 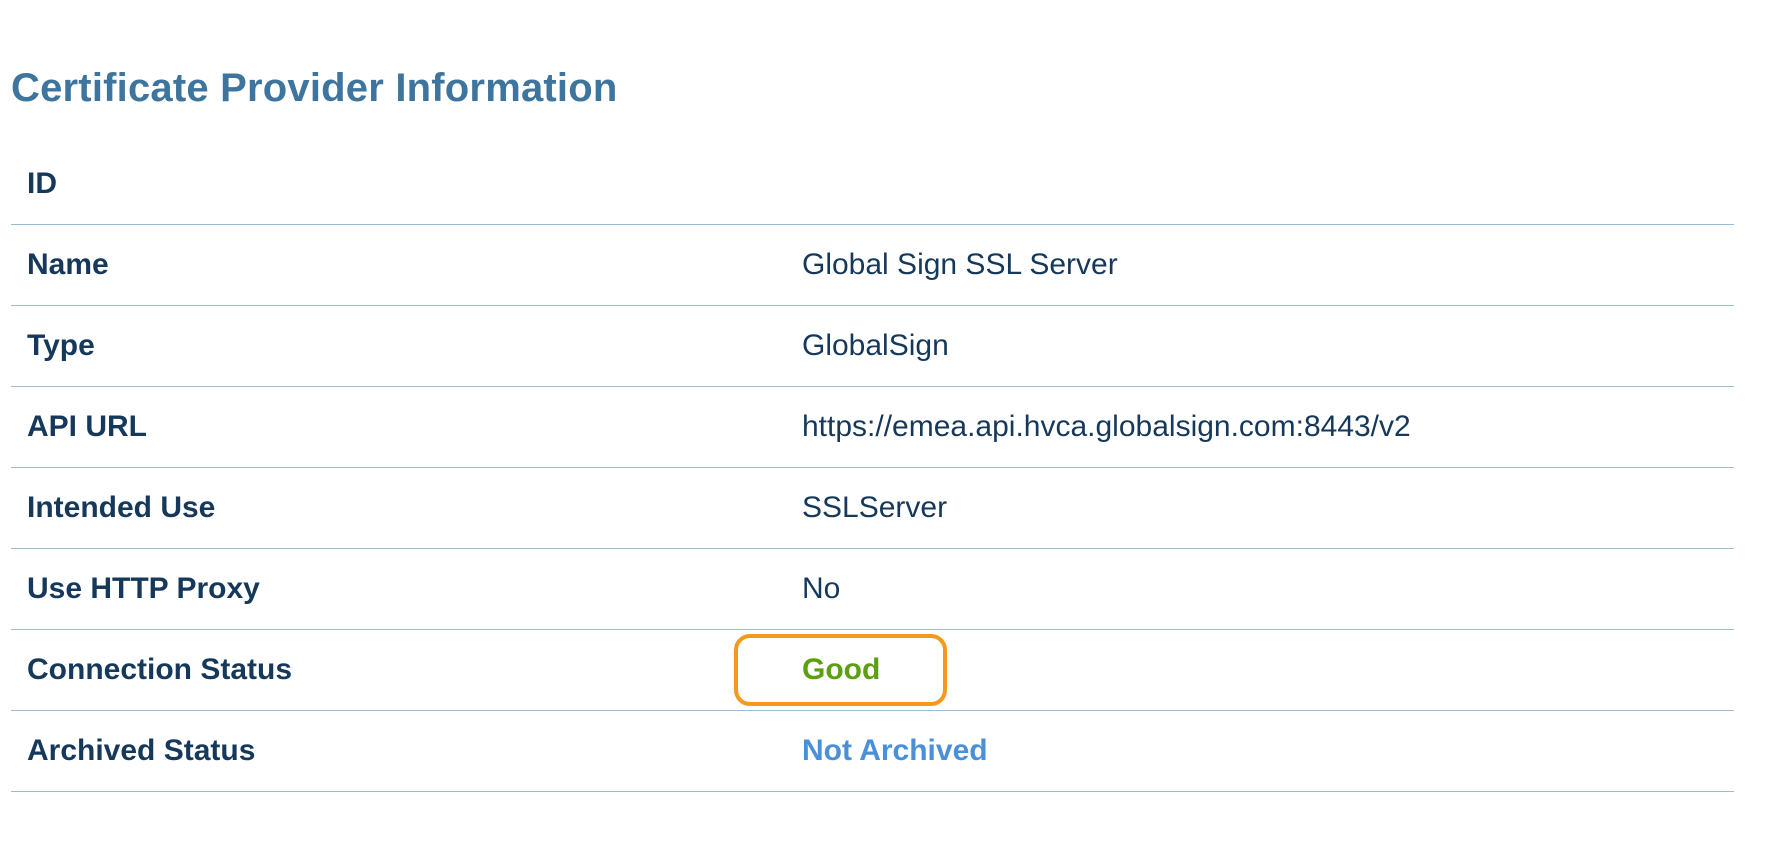 I want to click on row-label-connection-status: Connection Status, so click(x=160, y=669).